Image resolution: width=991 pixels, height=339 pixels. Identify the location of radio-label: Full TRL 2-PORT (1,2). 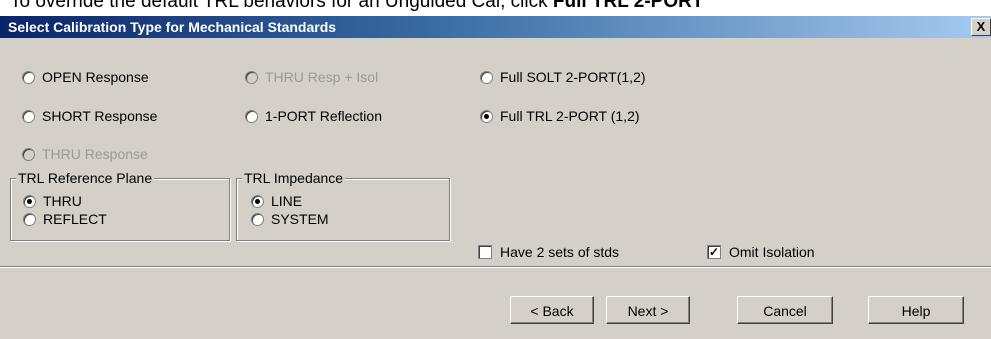
(570, 116).